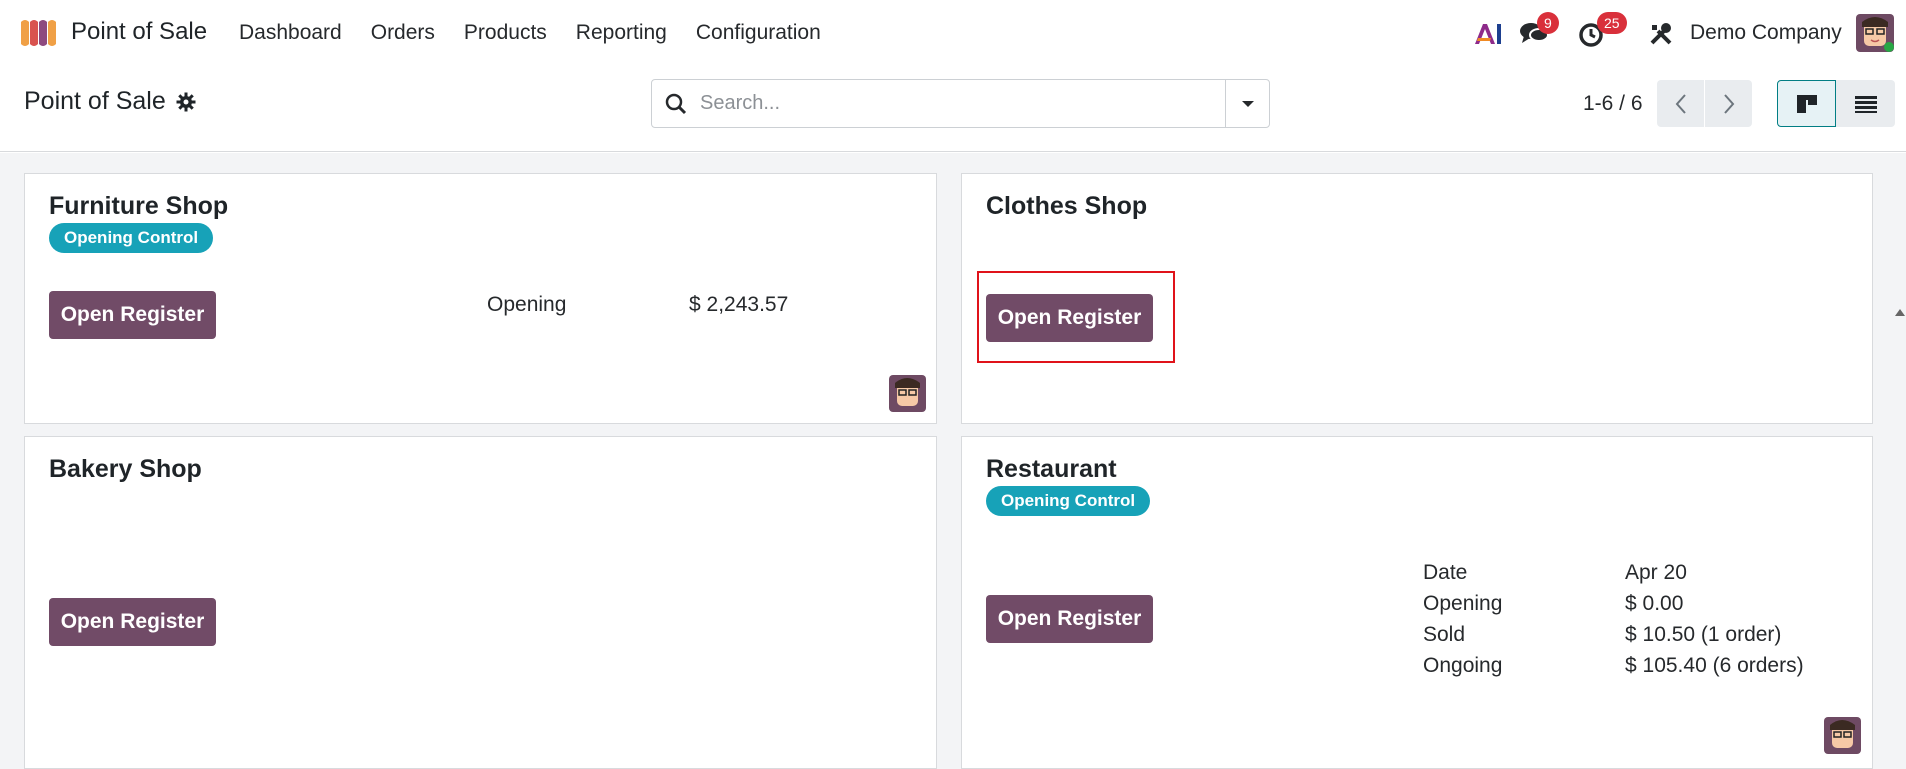 The image size is (1906, 769). What do you see at coordinates (1463, 603) in the screenshot?
I see `stat-label-opening: Opening` at bounding box center [1463, 603].